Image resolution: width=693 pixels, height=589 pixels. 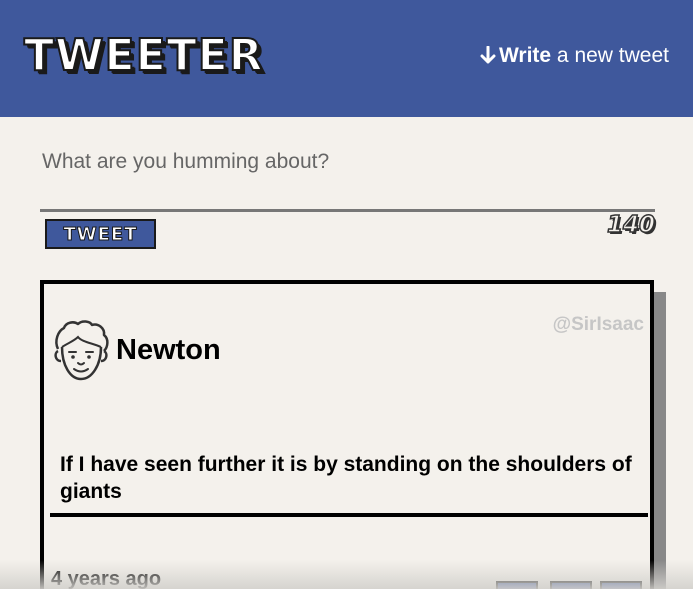 I want to click on arrow-down-icon, so click(x=488, y=55).